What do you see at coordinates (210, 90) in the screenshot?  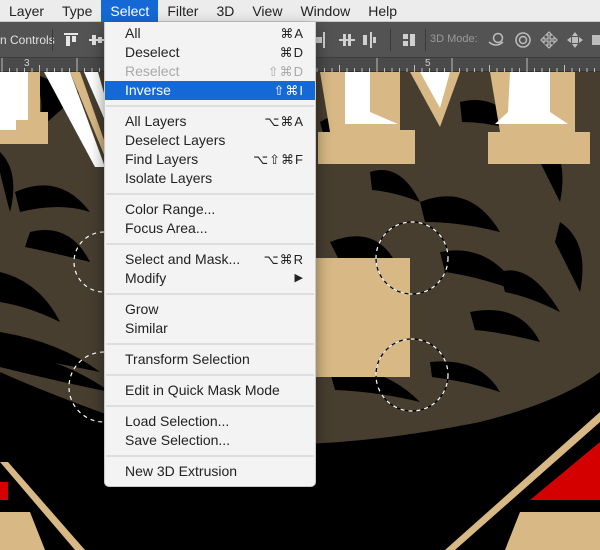 I see `menu-item-inverse: Inverse ⇧⌘I` at bounding box center [210, 90].